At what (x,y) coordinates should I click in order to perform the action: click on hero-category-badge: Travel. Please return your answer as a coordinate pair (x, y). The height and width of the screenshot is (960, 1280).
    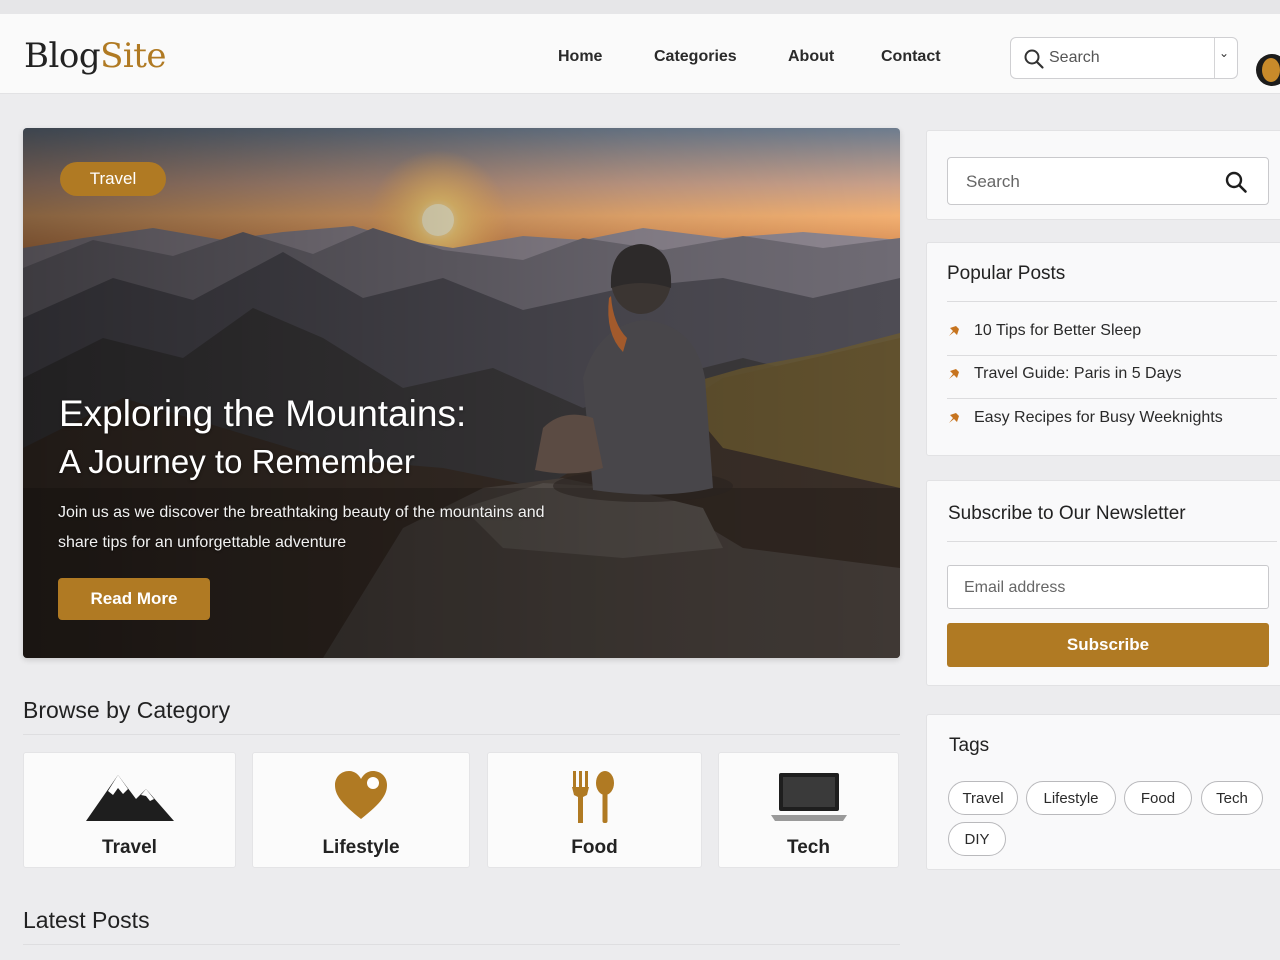
    Looking at the image, I should click on (113, 179).